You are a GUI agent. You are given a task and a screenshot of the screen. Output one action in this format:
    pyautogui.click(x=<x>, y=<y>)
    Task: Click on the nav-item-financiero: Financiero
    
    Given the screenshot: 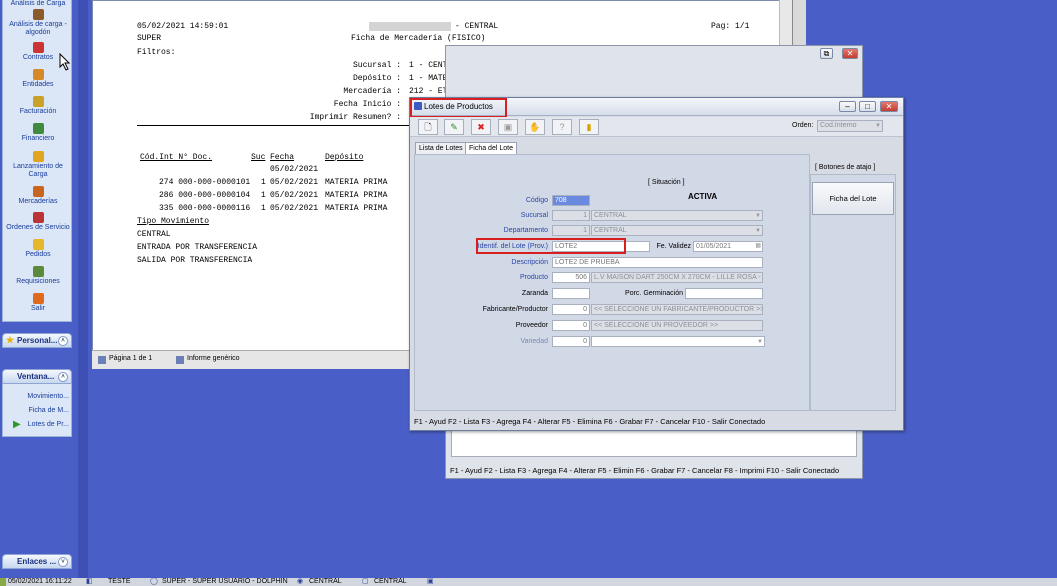 What is the action you would take?
    pyautogui.click(x=38, y=133)
    